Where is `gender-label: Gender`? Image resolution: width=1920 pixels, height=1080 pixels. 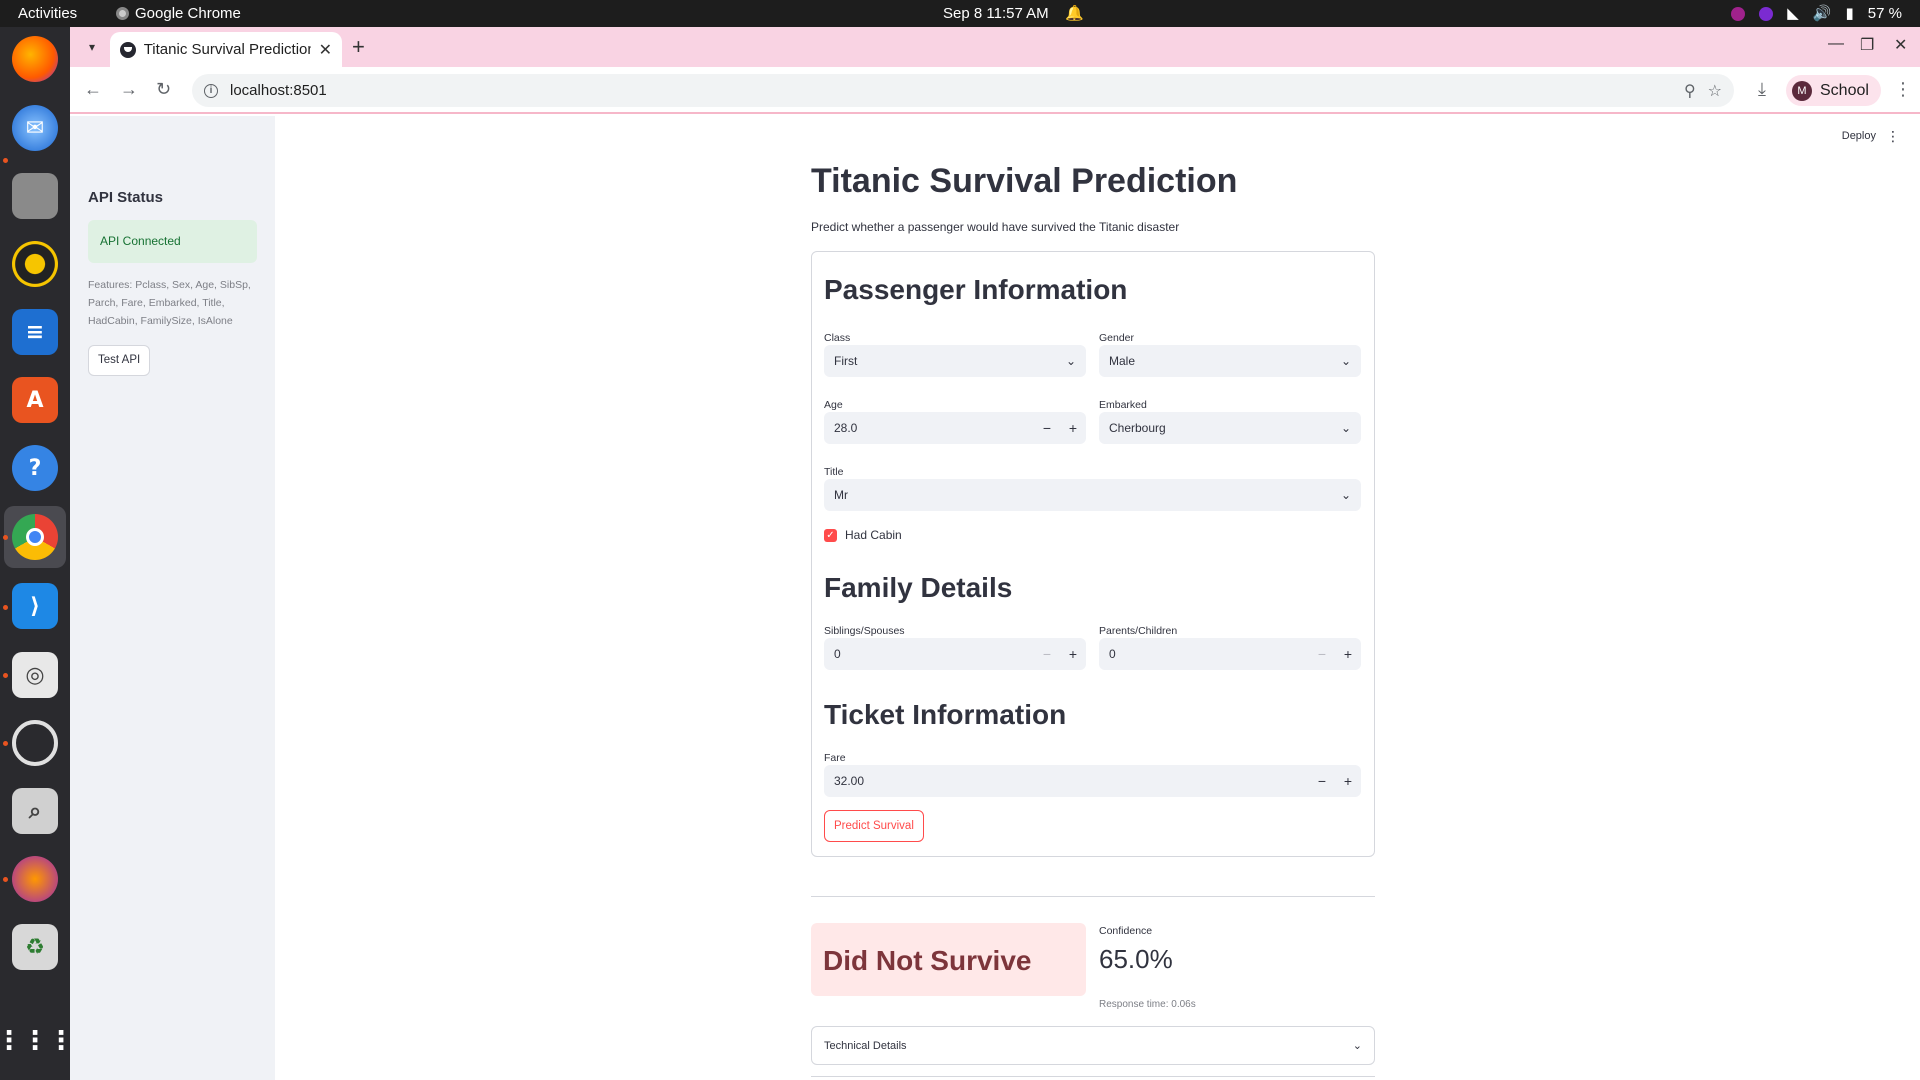 gender-label: Gender is located at coordinates (1117, 338).